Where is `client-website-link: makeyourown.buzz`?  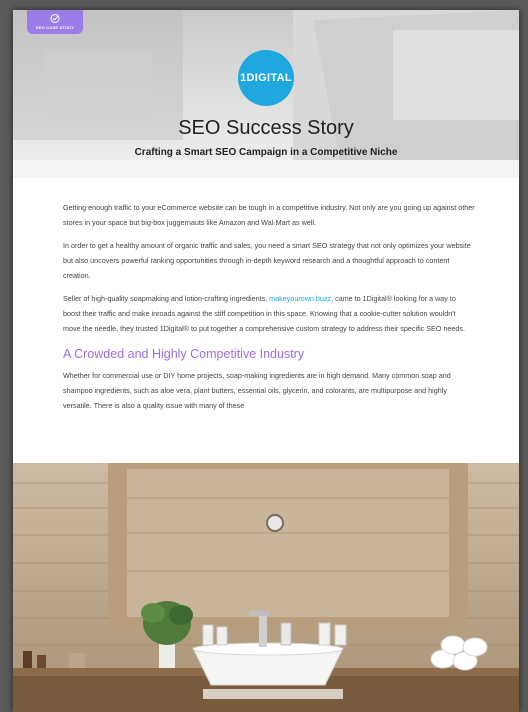
client-website-link: makeyourown.buzz is located at coordinates (300, 298).